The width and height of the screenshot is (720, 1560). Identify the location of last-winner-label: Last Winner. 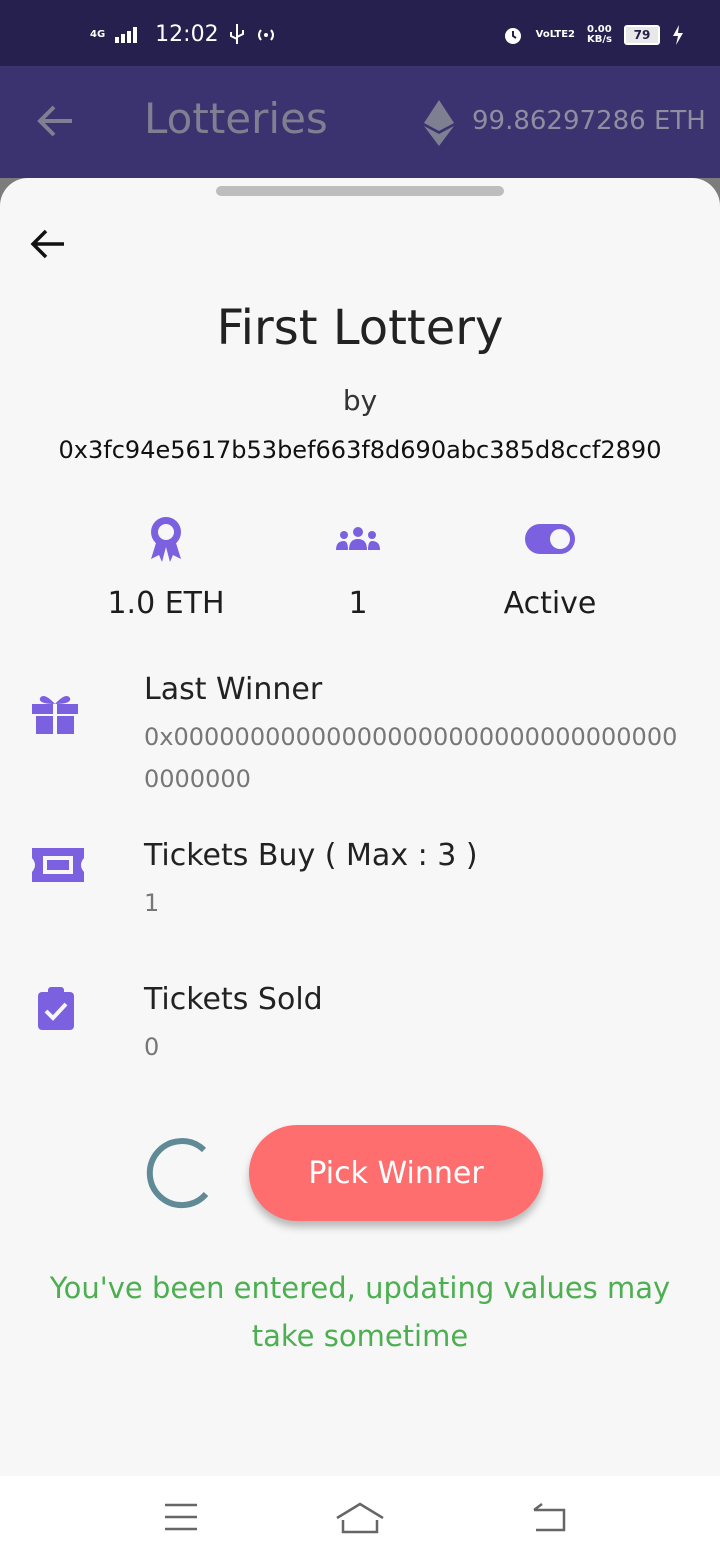
(233, 689).